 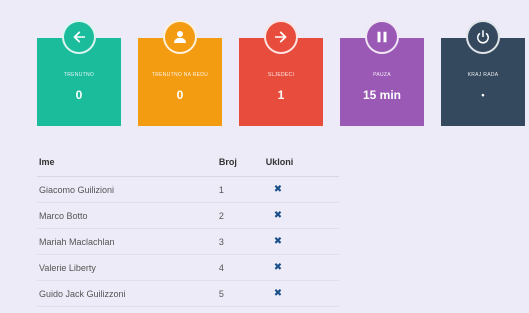 I want to click on tile-label: Pauza, so click(x=382, y=75).